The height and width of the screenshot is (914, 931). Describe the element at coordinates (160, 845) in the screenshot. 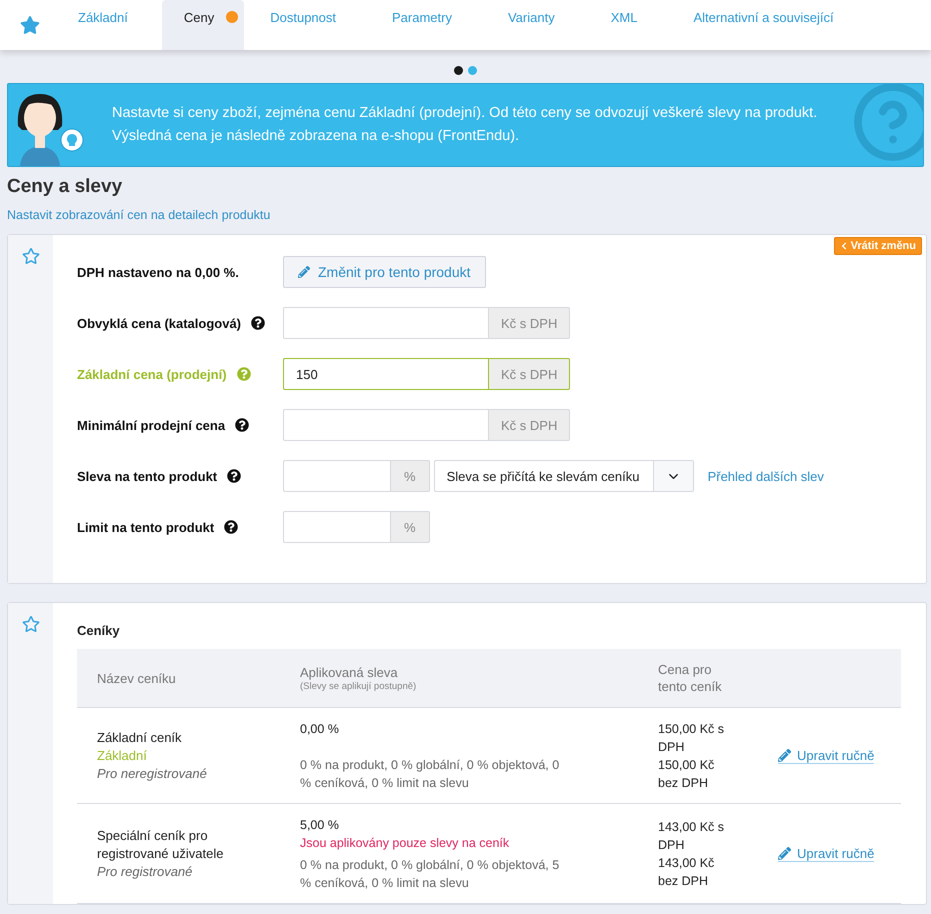

I see `pricelist-name: Speciální ceník pro registrované uživatele` at that location.